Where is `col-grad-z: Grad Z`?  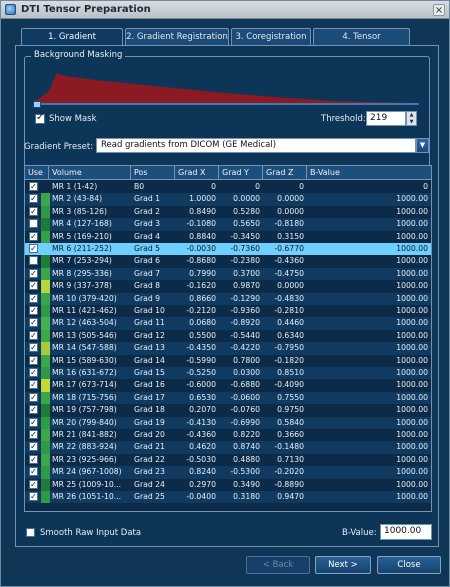 col-grad-z: Grad Z is located at coordinates (285, 173).